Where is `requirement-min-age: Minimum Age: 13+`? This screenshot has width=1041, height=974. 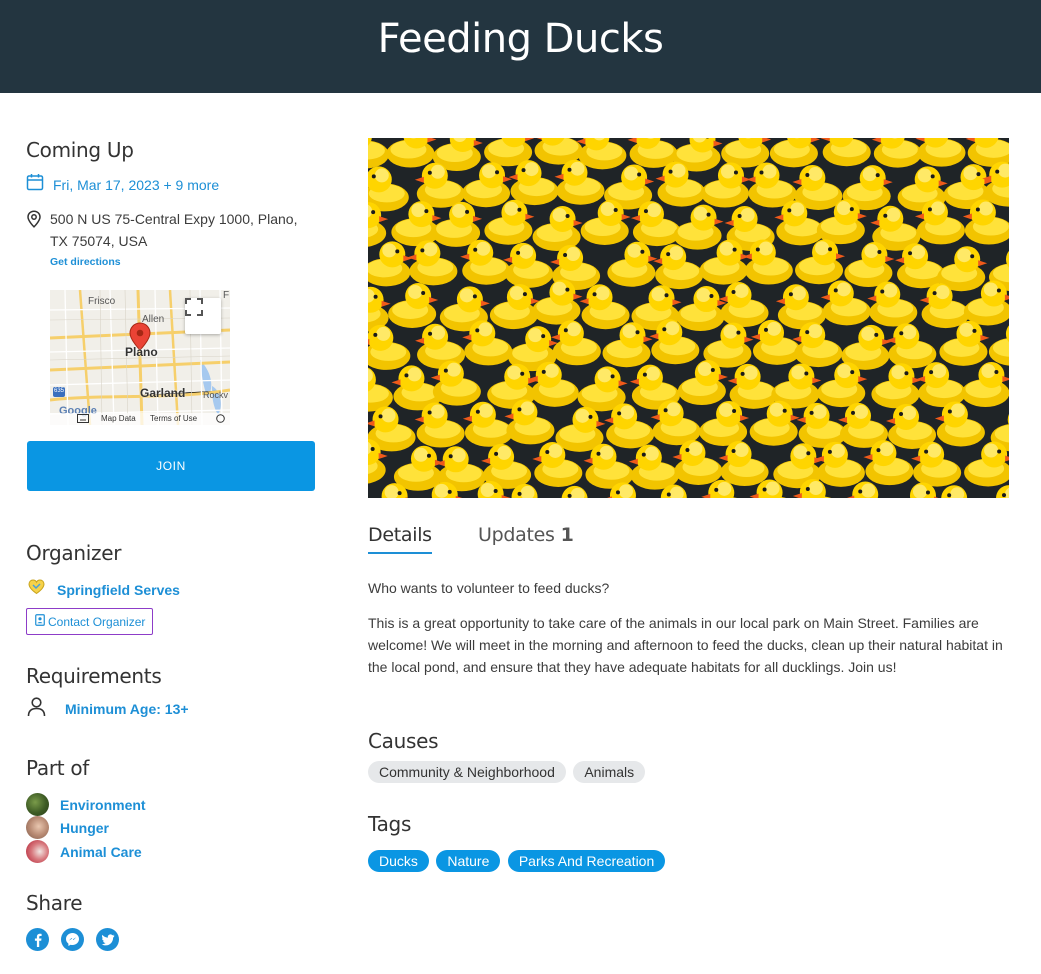
requirement-min-age: Minimum Age: 13+ is located at coordinates (107, 709).